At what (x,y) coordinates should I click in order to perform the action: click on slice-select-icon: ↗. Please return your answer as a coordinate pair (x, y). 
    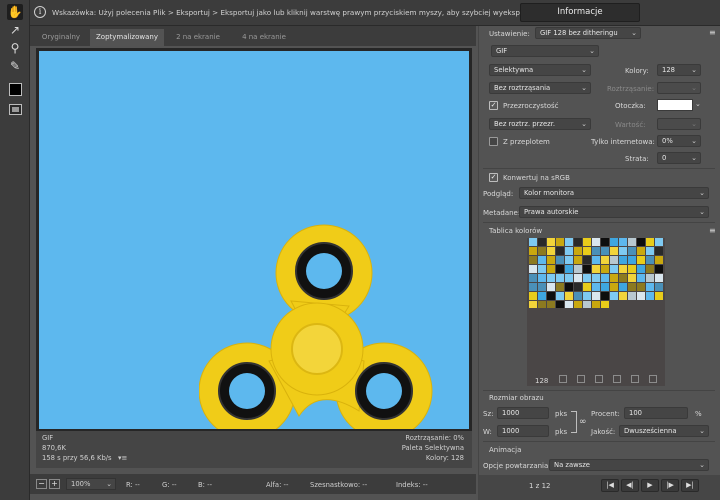
    Looking at the image, I should click on (15, 30).